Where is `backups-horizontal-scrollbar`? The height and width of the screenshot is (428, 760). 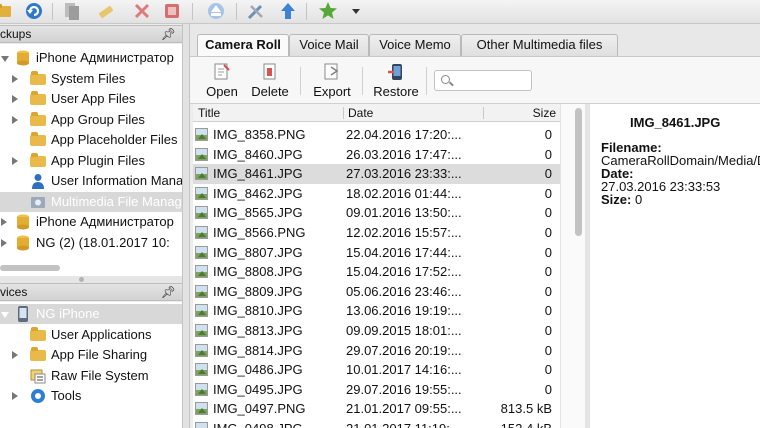
backups-horizontal-scrollbar is located at coordinates (91, 268).